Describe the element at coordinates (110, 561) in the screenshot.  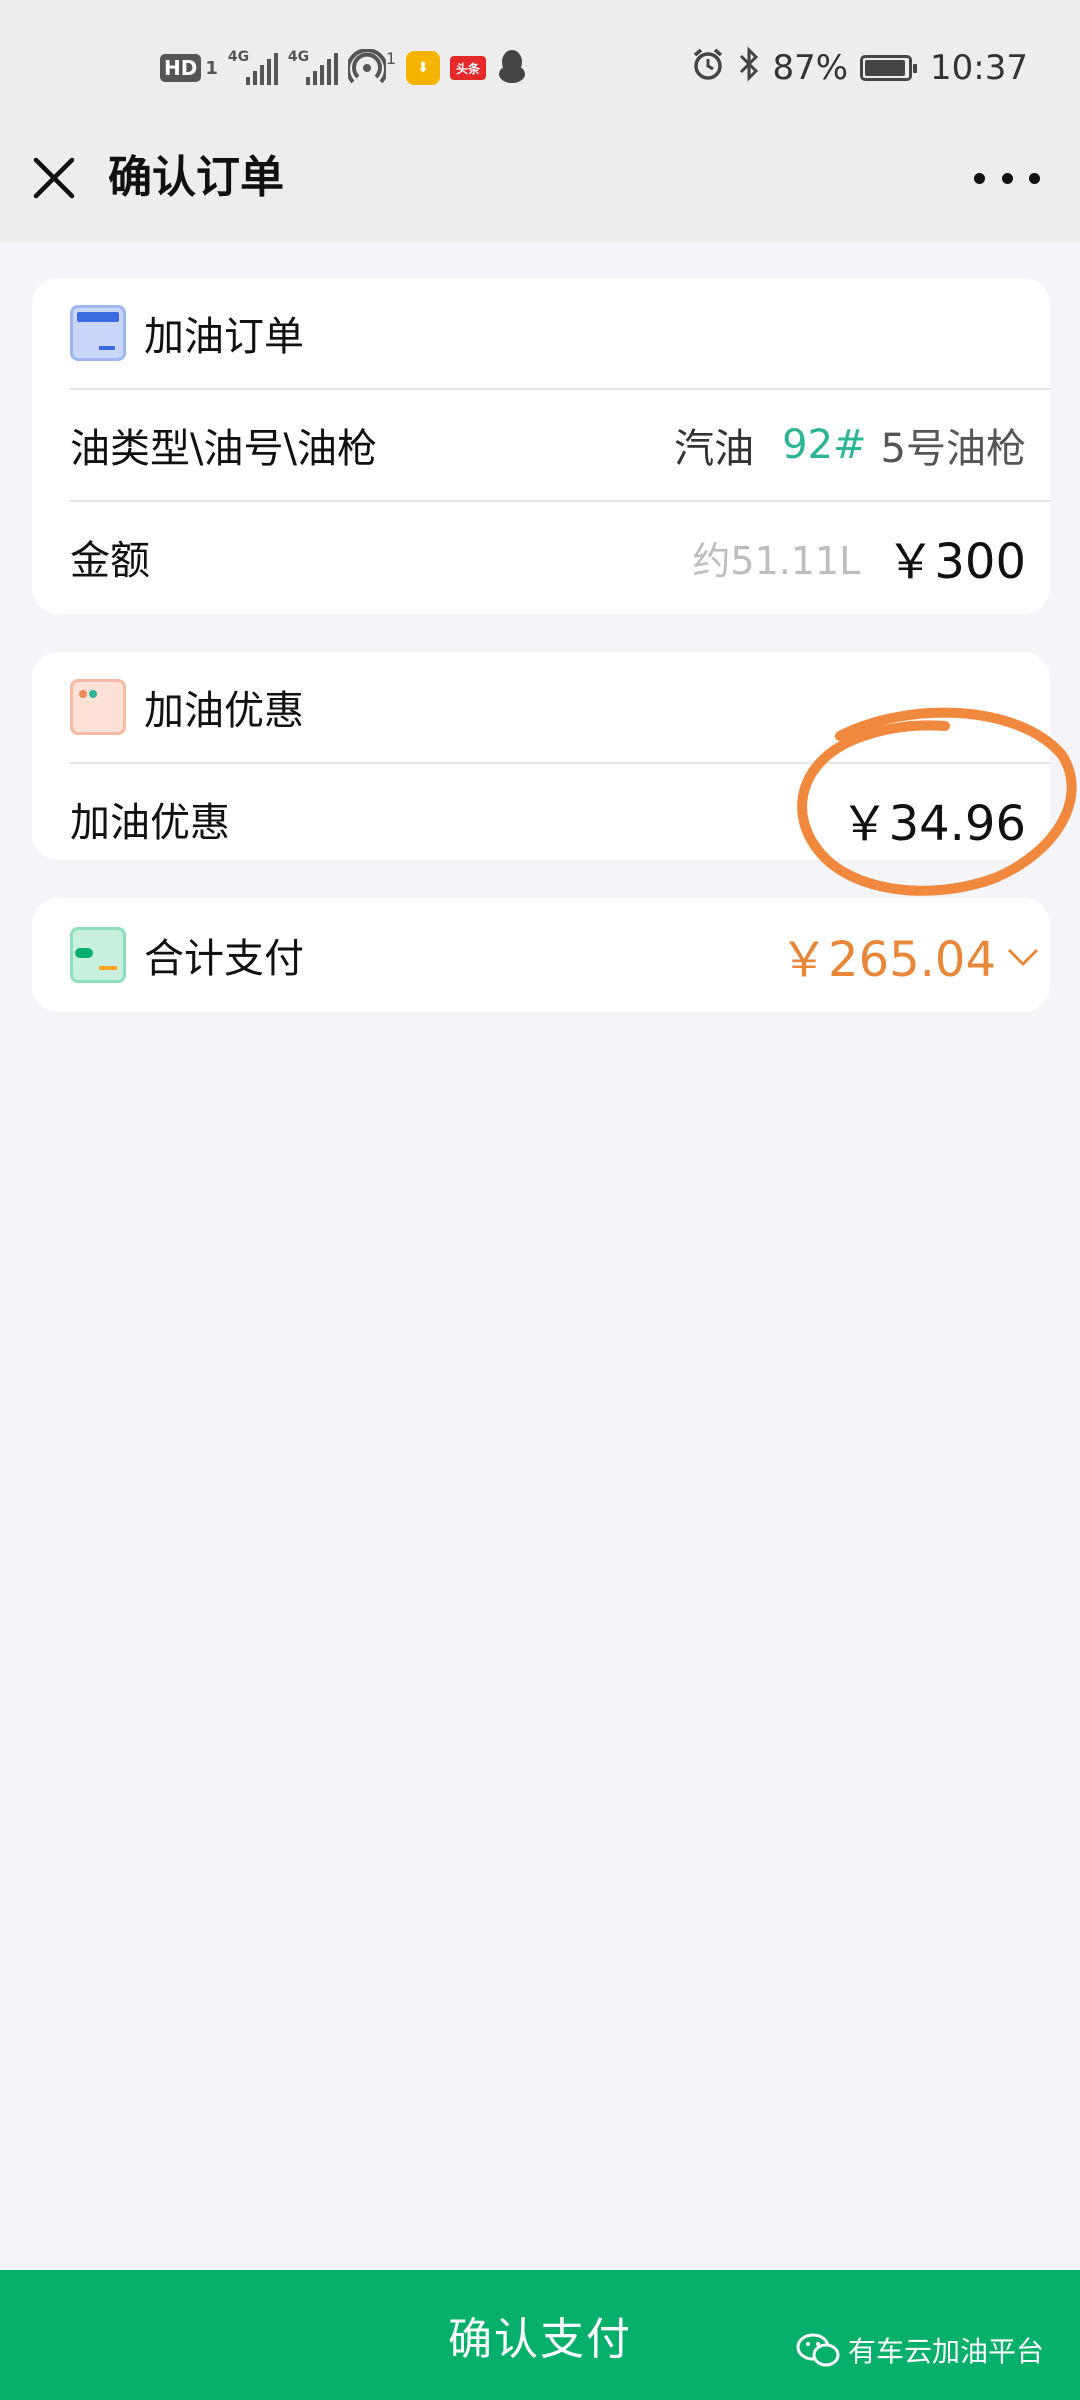
I see `amount-label: 金额` at that location.